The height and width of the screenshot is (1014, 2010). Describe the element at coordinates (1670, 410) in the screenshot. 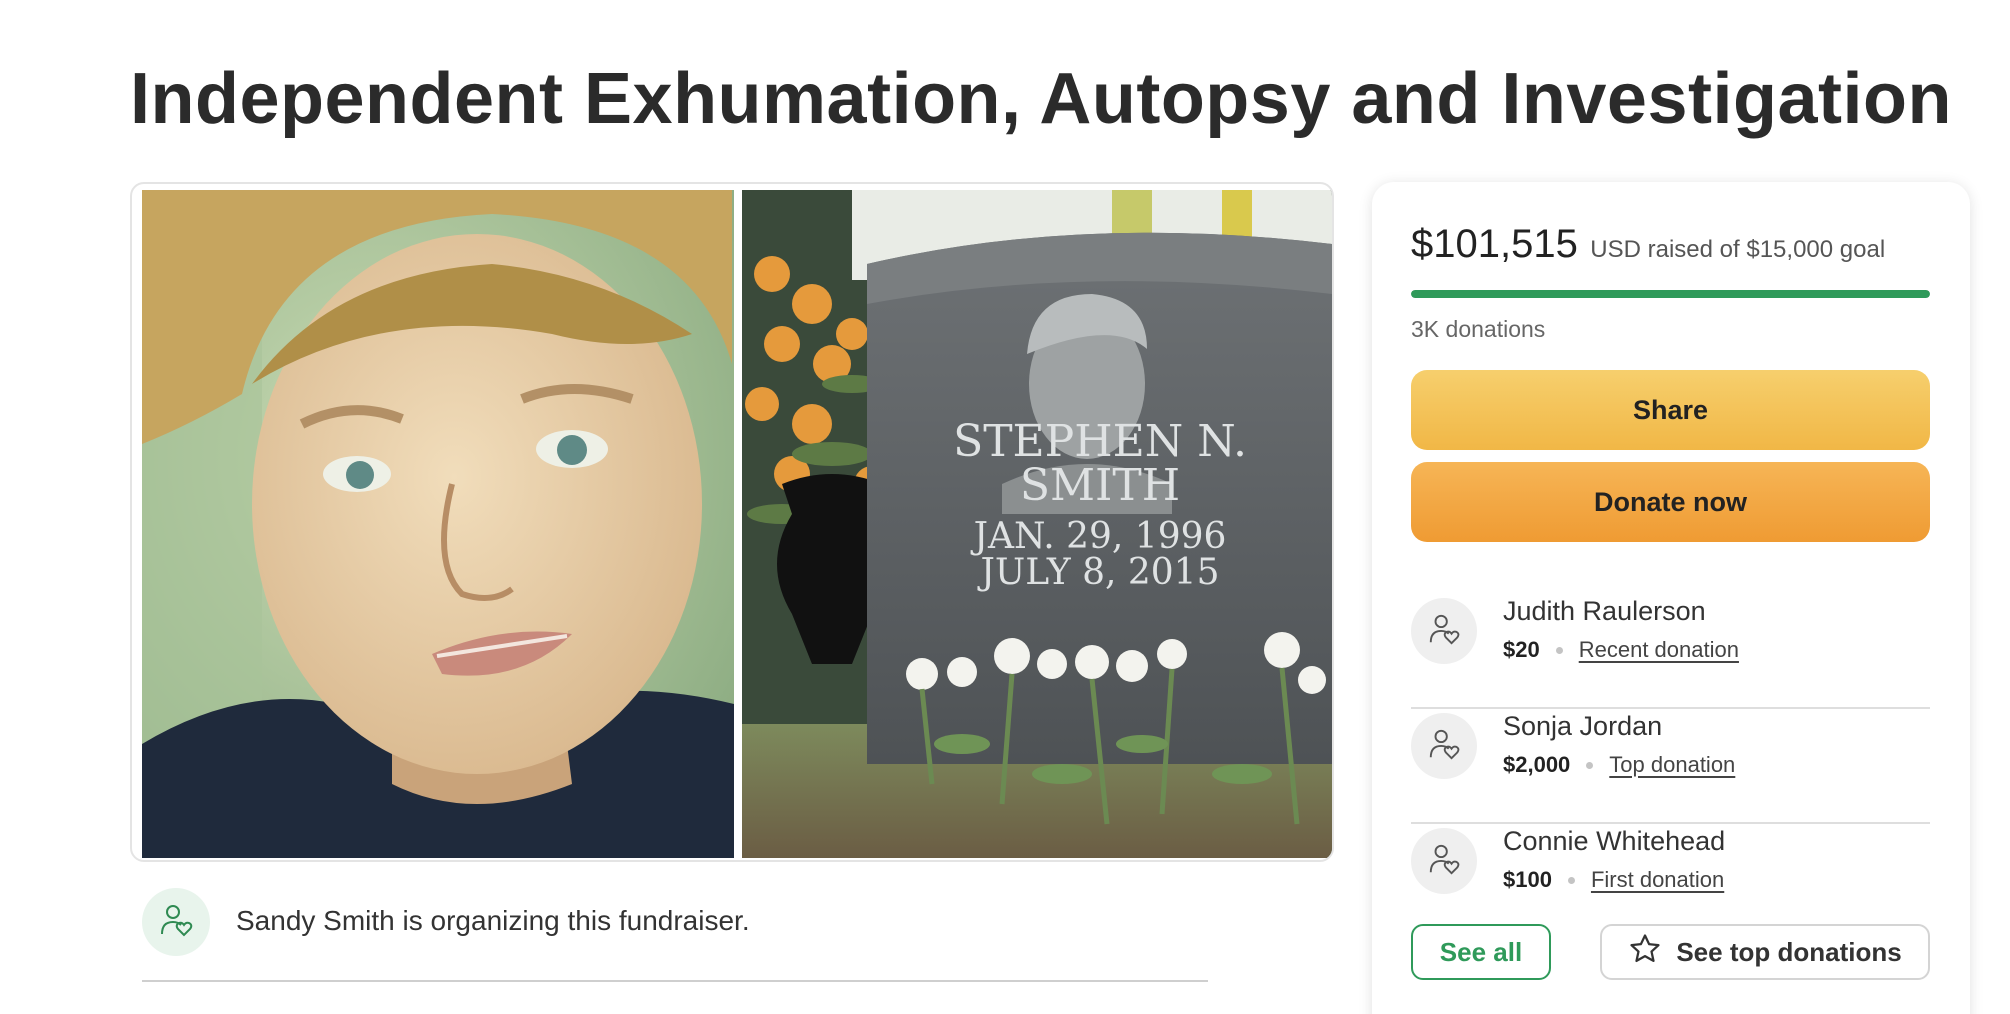

I see `share-button: Share` at that location.